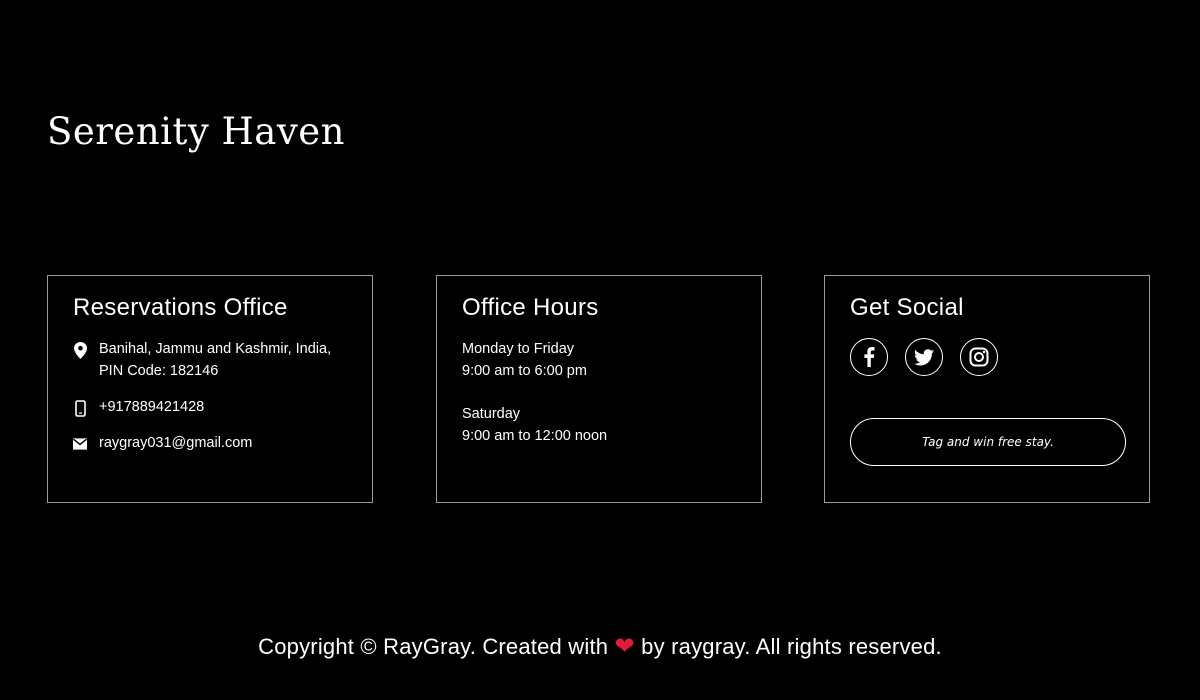 The image size is (1200, 700). Describe the element at coordinates (530, 307) in the screenshot. I see `office-hours-heading: Office Hours` at that location.